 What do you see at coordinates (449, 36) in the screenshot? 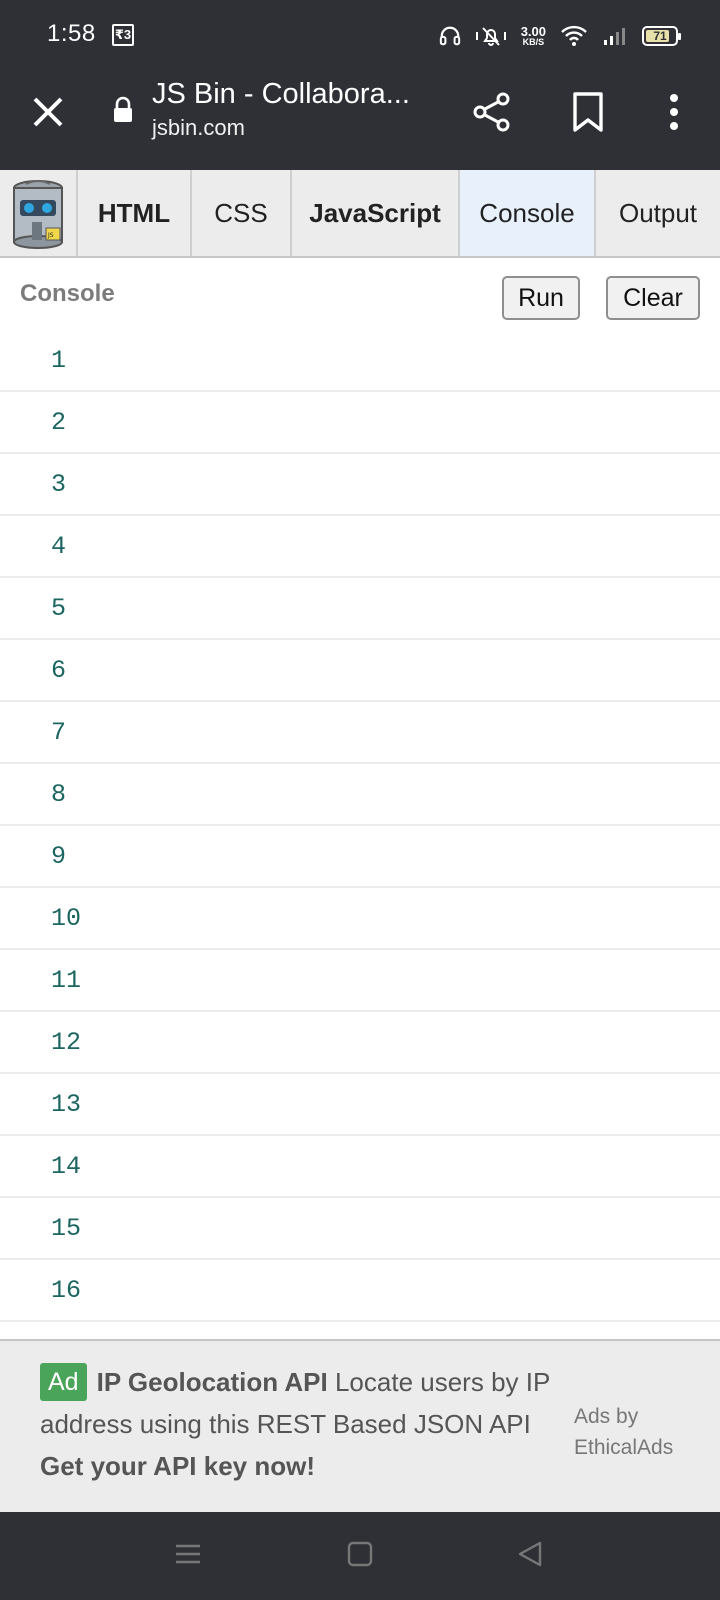
I see `headphones-icon` at bounding box center [449, 36].